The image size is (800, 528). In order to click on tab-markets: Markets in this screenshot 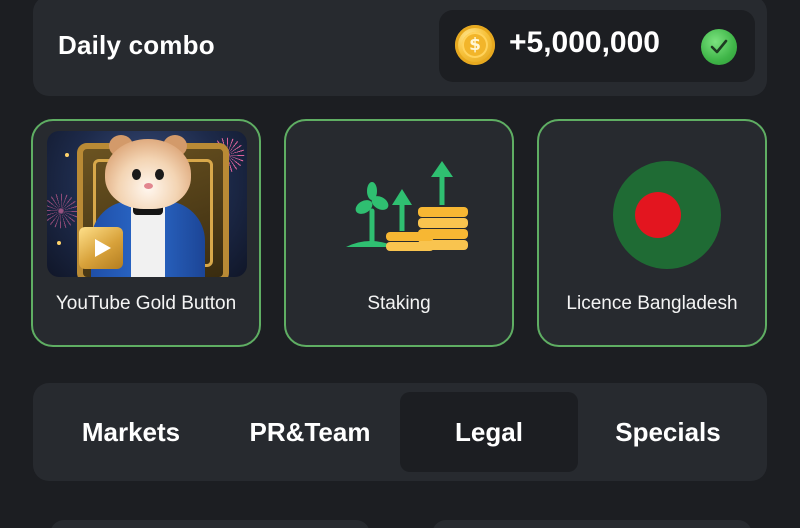, I will do `click(131, 432)`.